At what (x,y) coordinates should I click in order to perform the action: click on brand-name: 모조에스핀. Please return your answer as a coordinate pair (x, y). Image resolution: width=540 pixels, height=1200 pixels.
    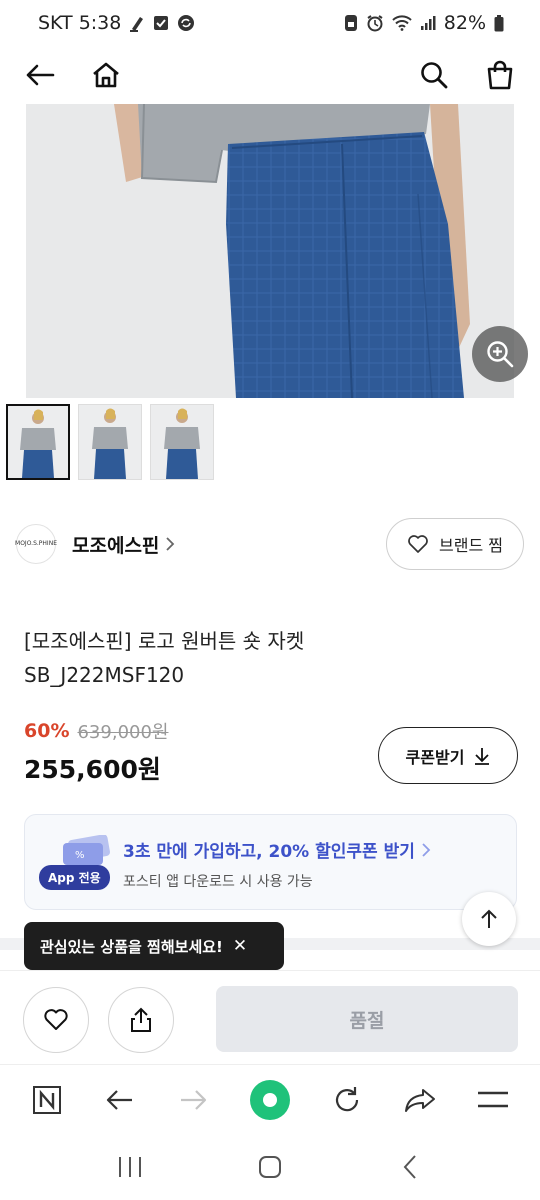
    Looking at the image, I should click on (116, 545).